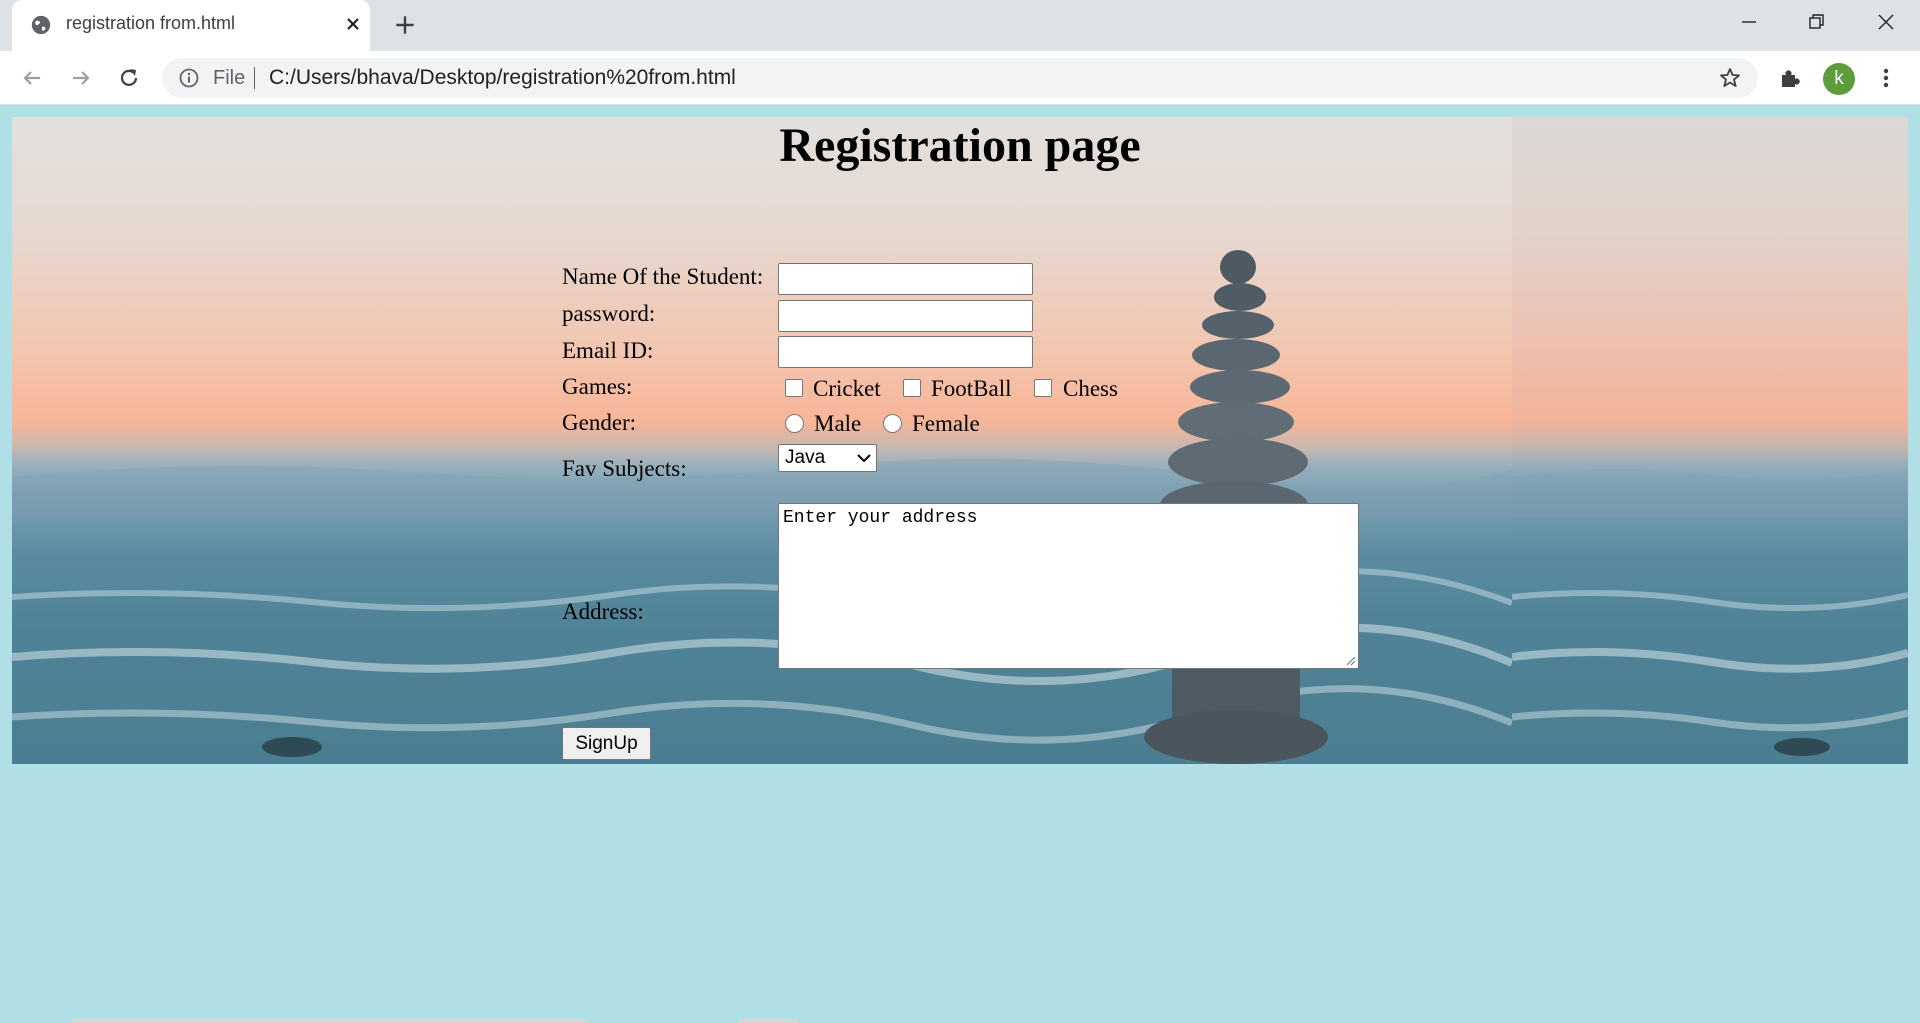  I want to click on subjects-select: Java, so click(827, 458).